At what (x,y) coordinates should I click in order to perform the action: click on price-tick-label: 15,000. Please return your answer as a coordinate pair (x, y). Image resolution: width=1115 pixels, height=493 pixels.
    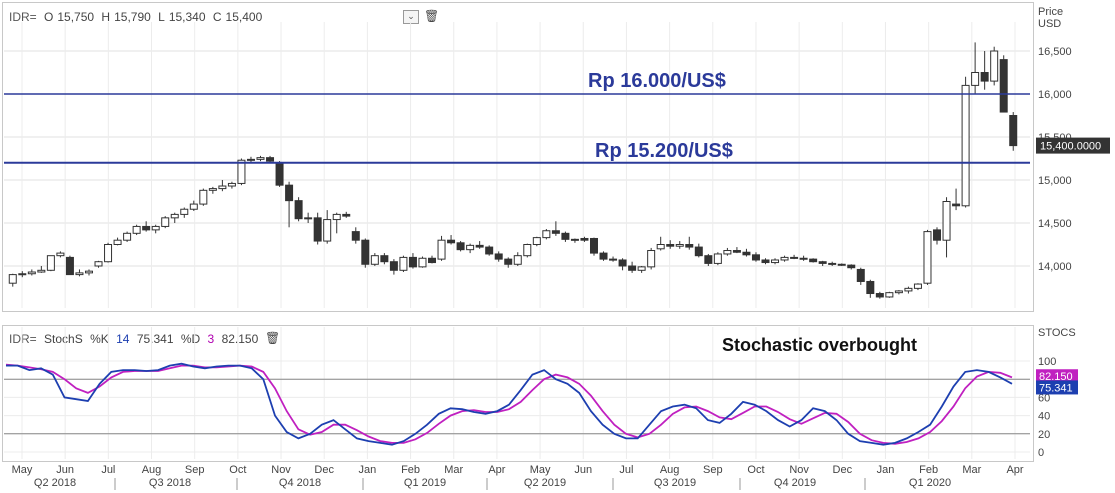
    Looking at the image, I should click on (1055, 181).